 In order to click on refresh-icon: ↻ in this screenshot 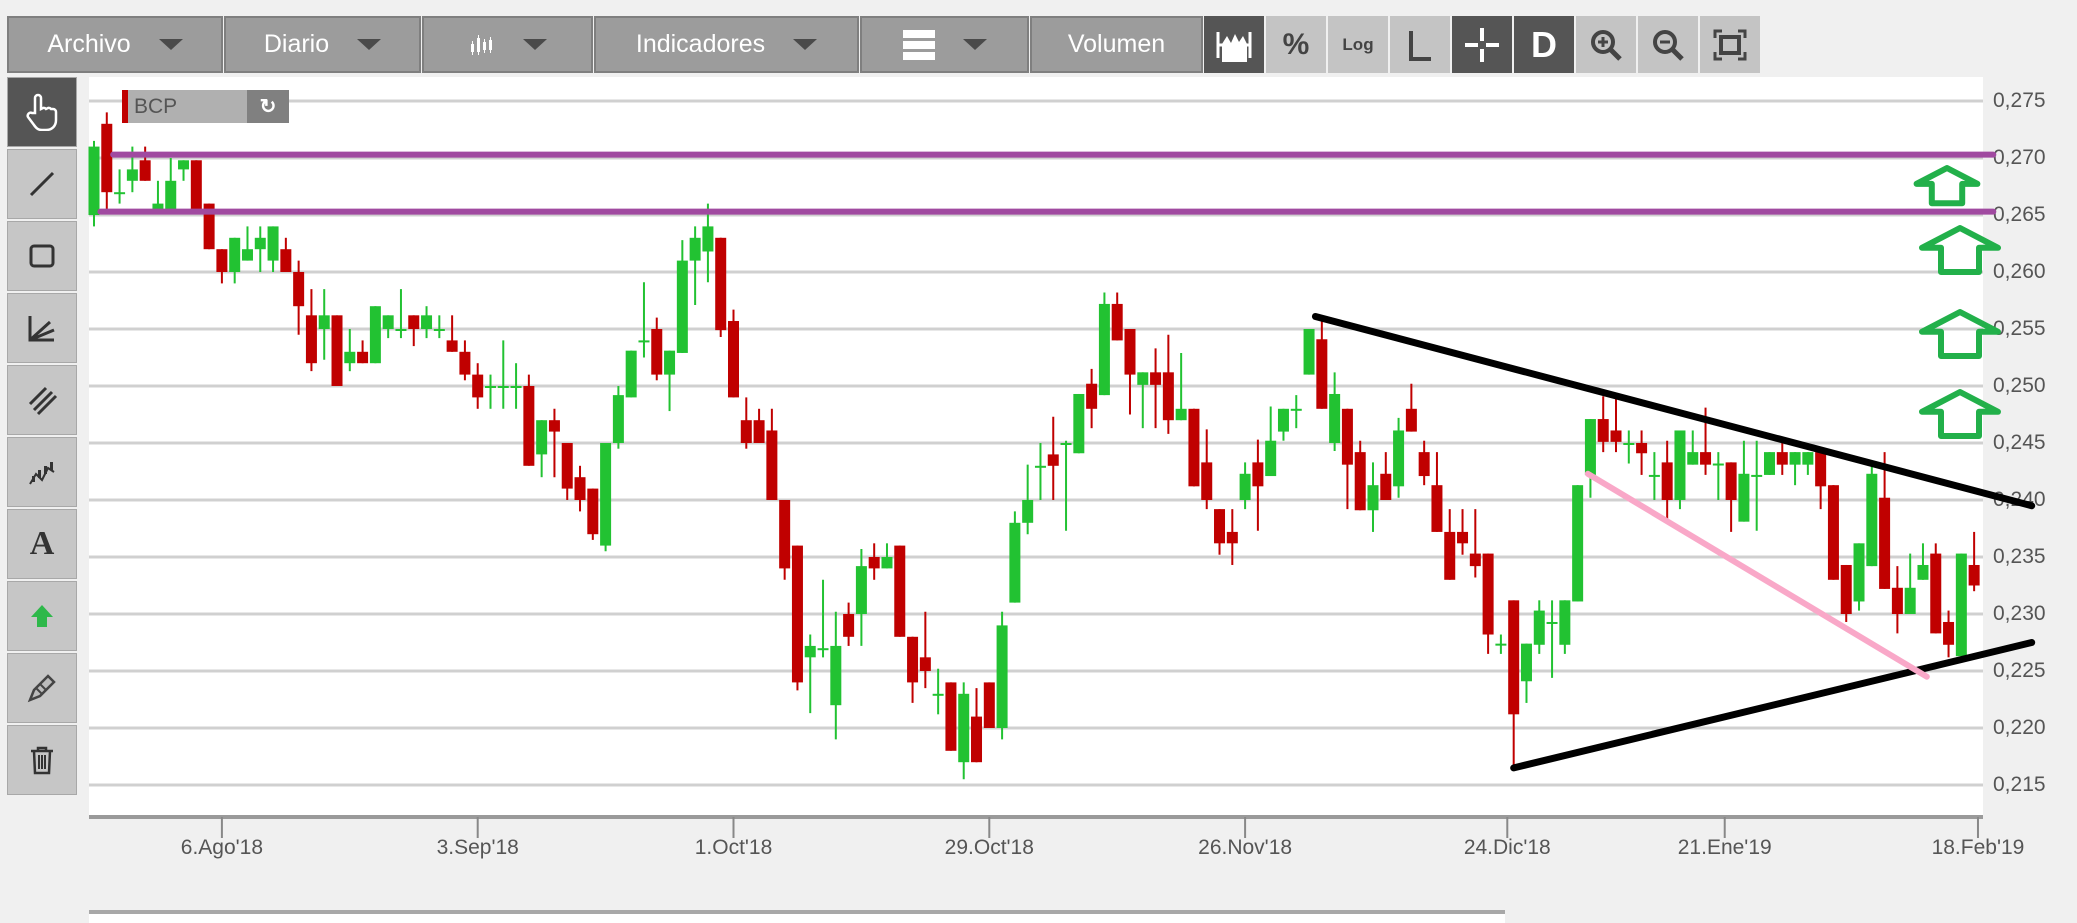, I will do `click(268, 106)`.